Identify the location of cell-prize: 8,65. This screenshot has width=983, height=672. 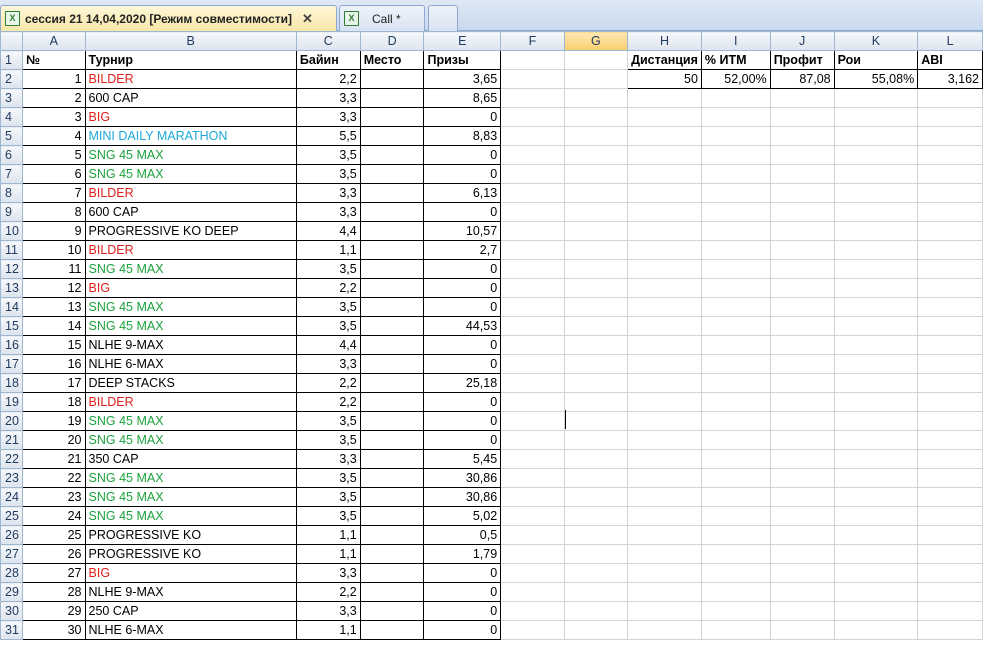
(462, 98).